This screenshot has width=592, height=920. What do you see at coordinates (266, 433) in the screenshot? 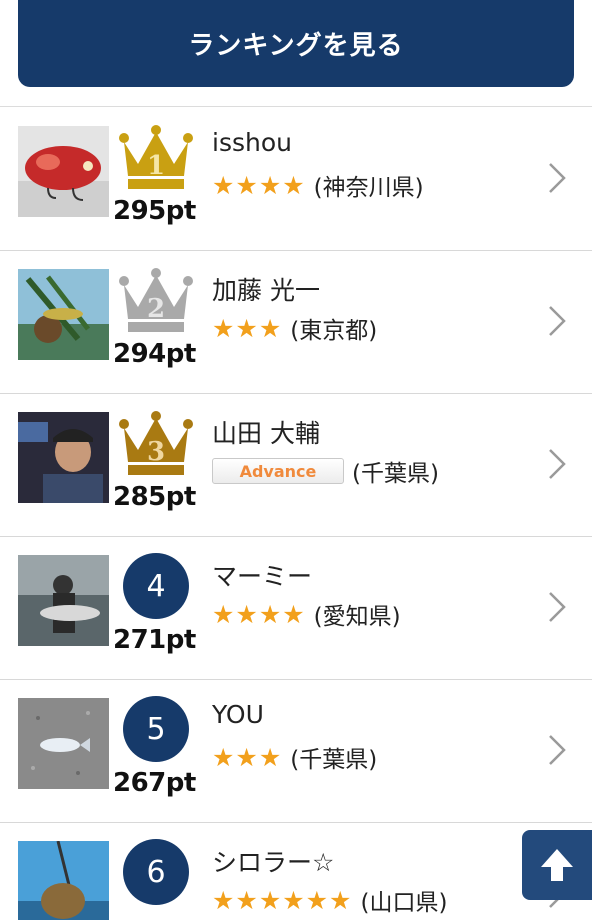
I see `user-name: 山田 大輔` at bounding box center [266, 433].